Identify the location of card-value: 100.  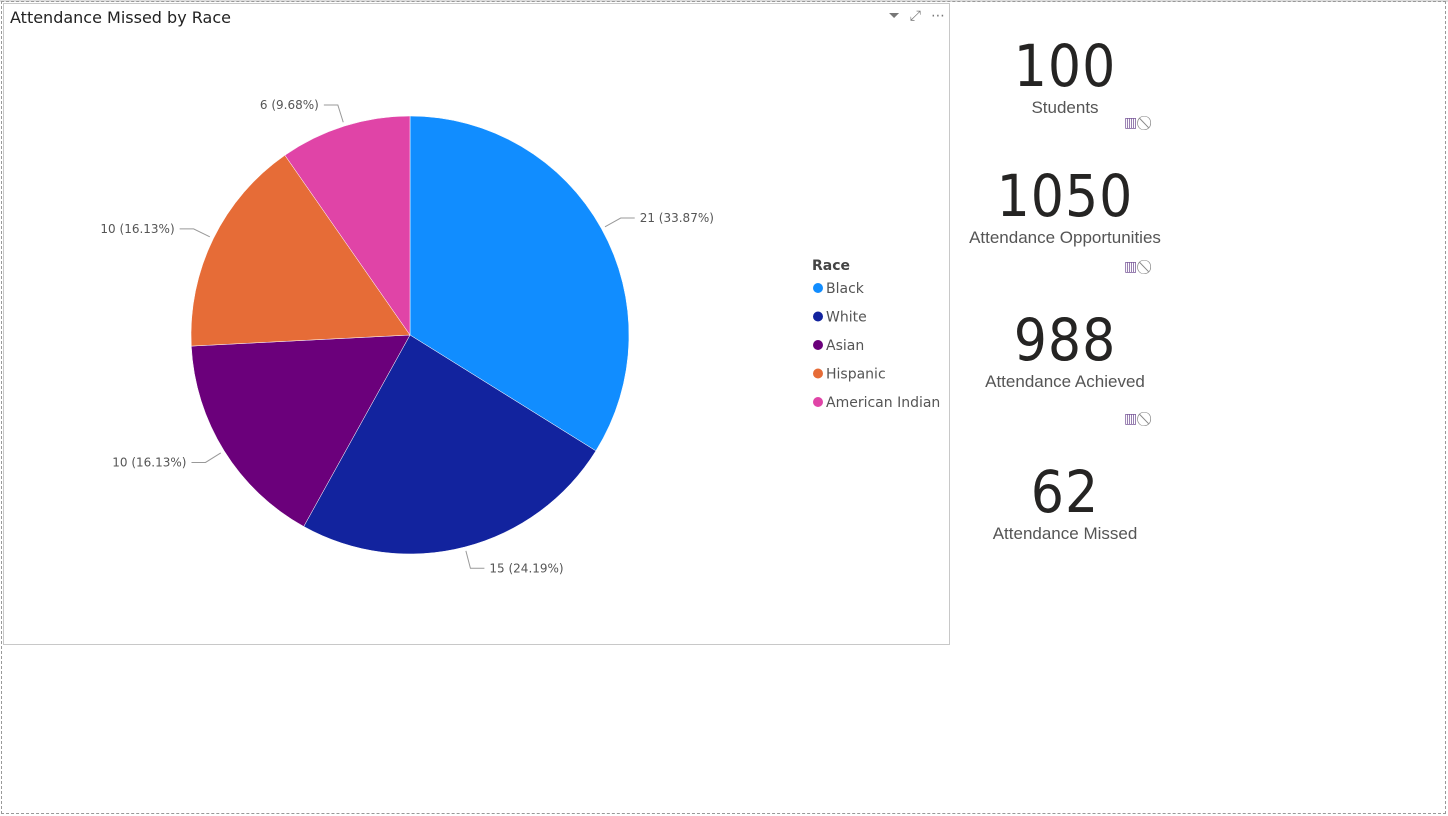
(1065, 66).